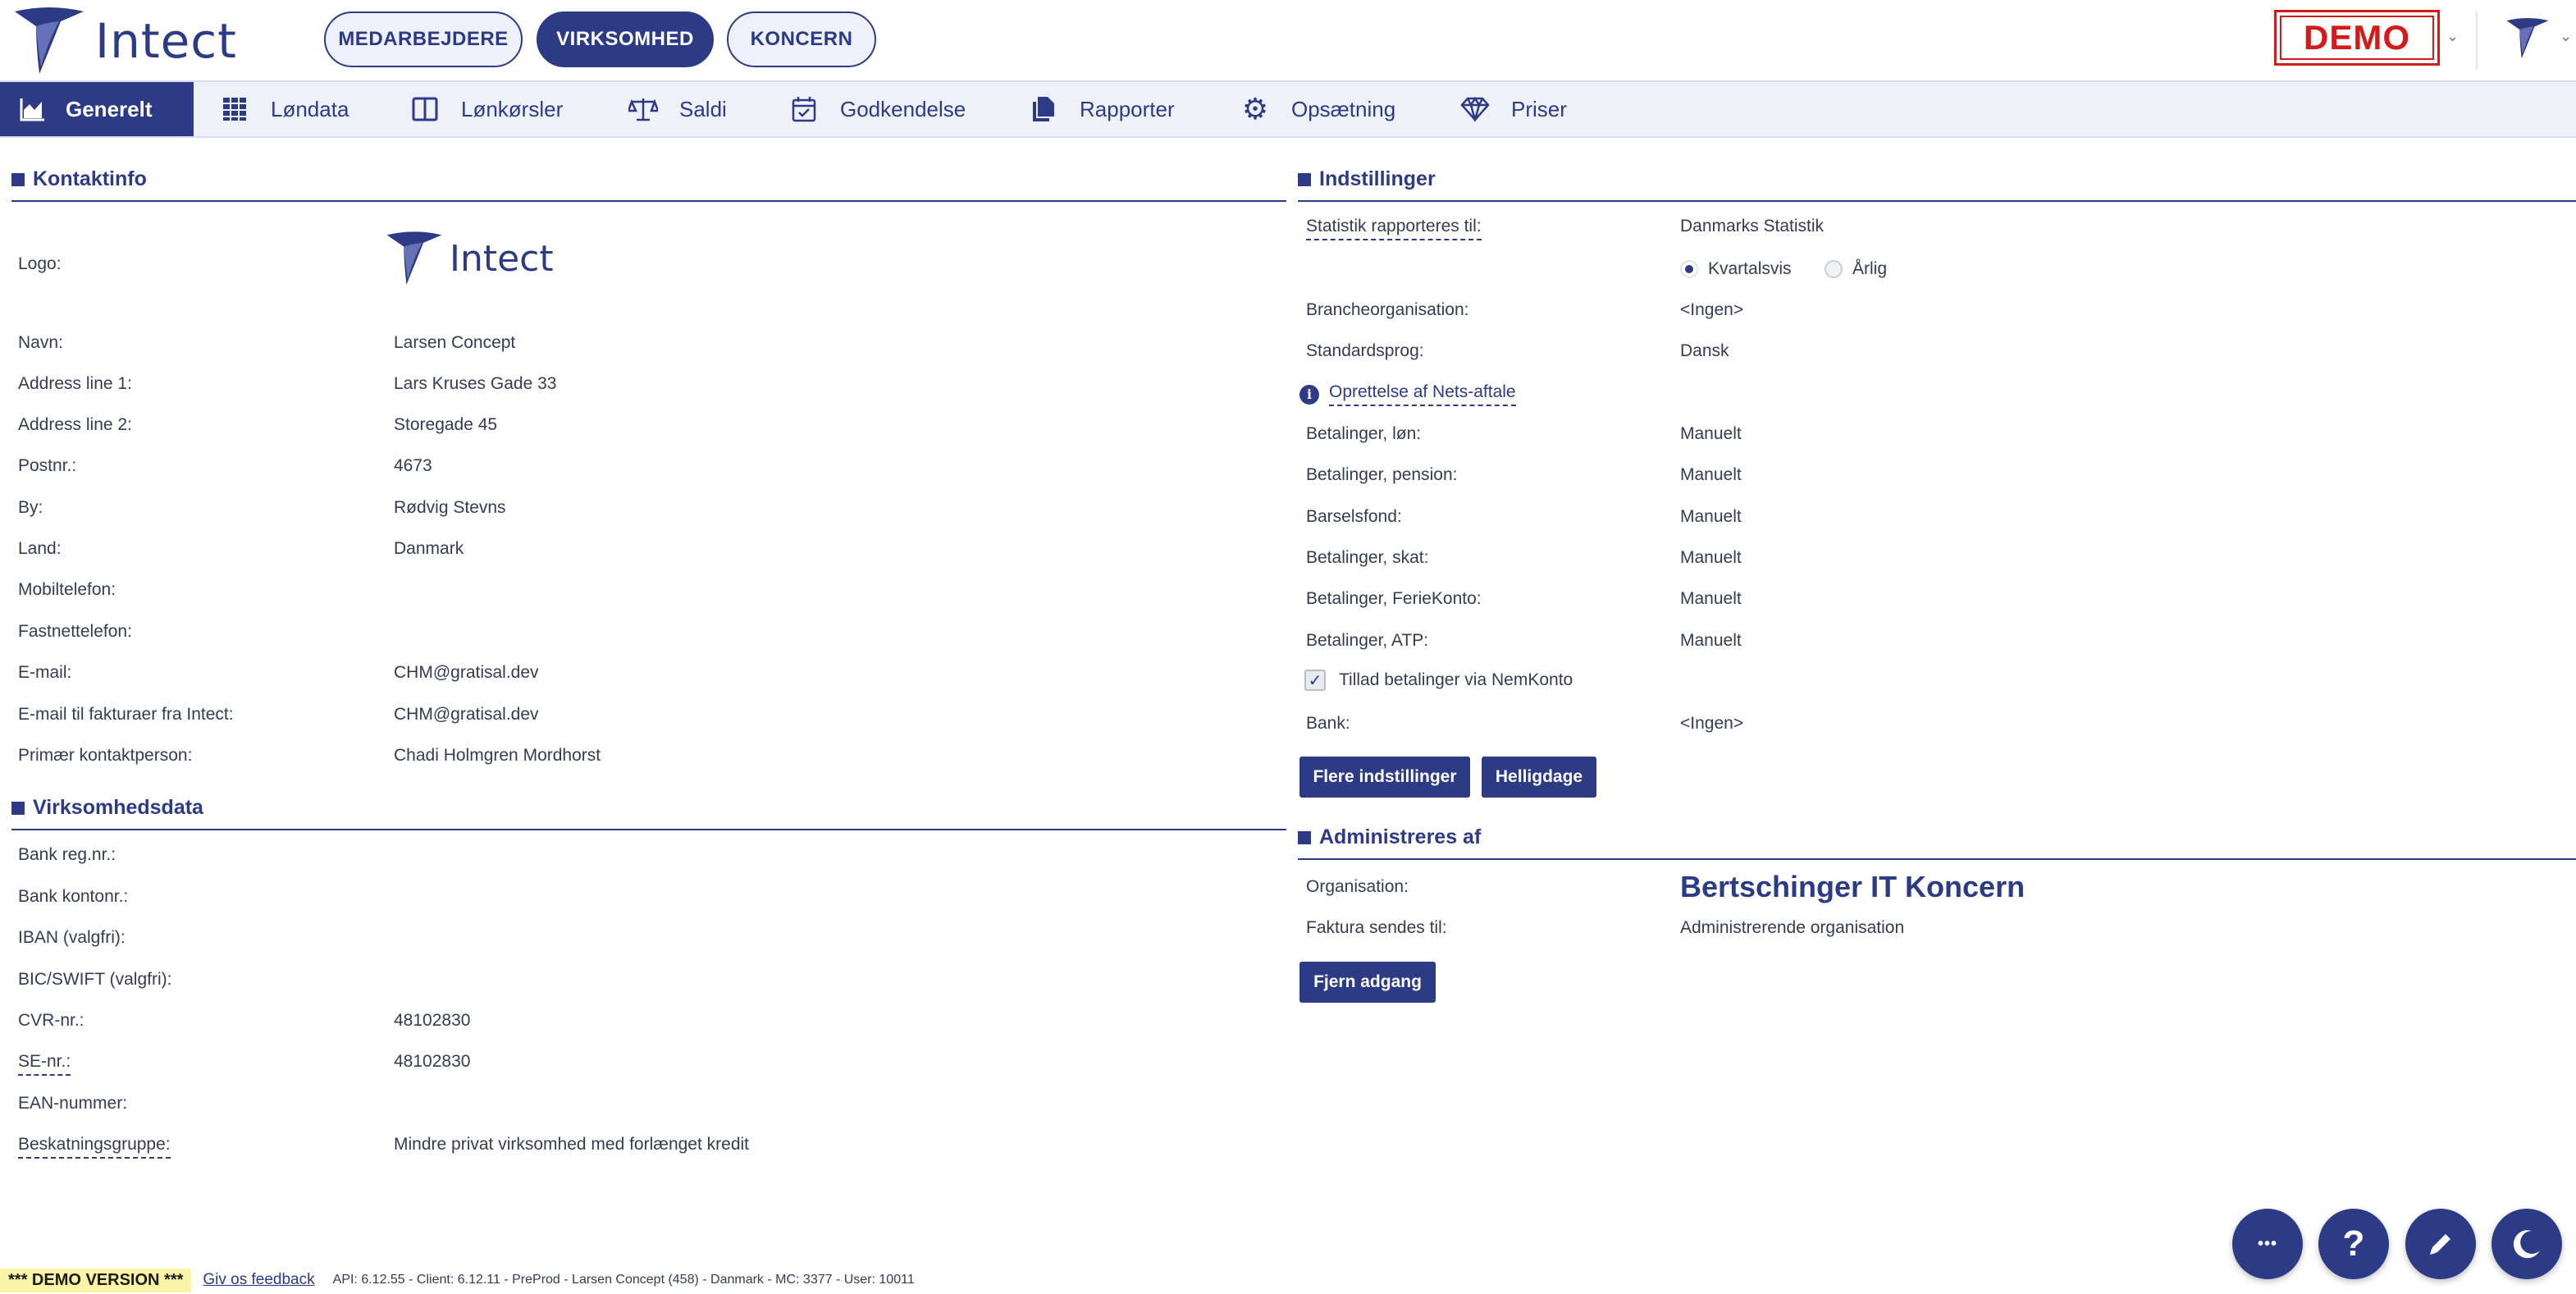 The width and height of the screenshot is (2576, 1294). Describe the element at coordinates (413, 466) in the screenshot. I see `field-value-postal: 4673` at that location.